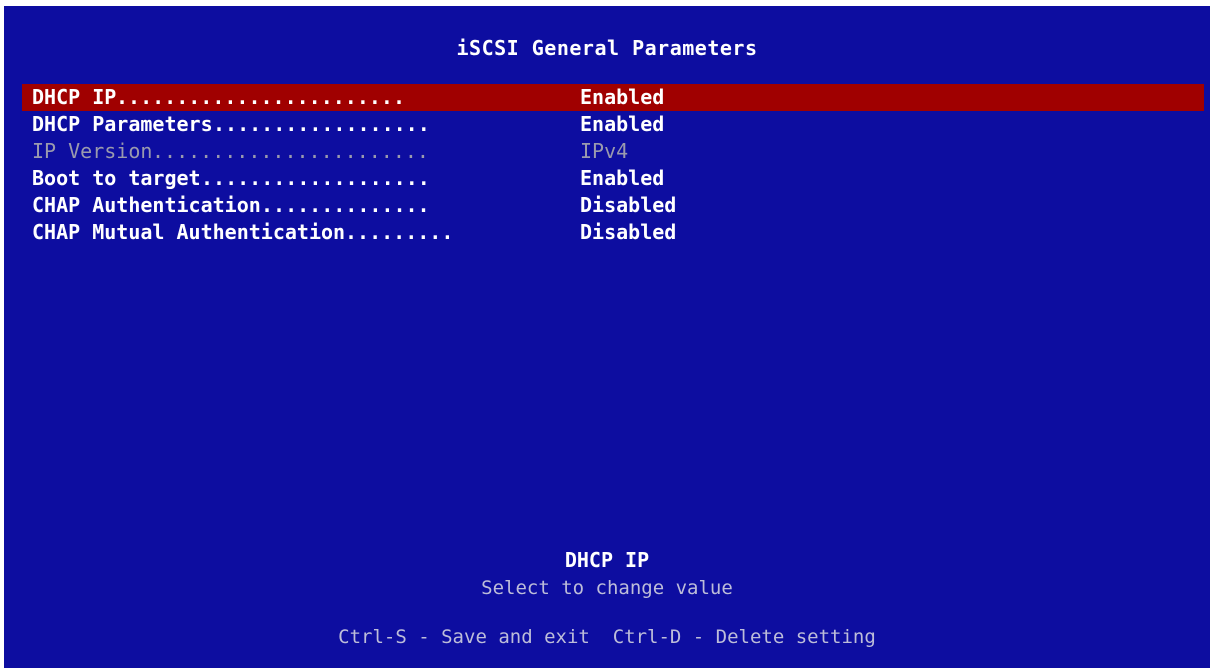  What do you see at coordinates (604, 151) in the screenshot?
I see `menu-item-value: IPv4` at bounding box center [604, 151].